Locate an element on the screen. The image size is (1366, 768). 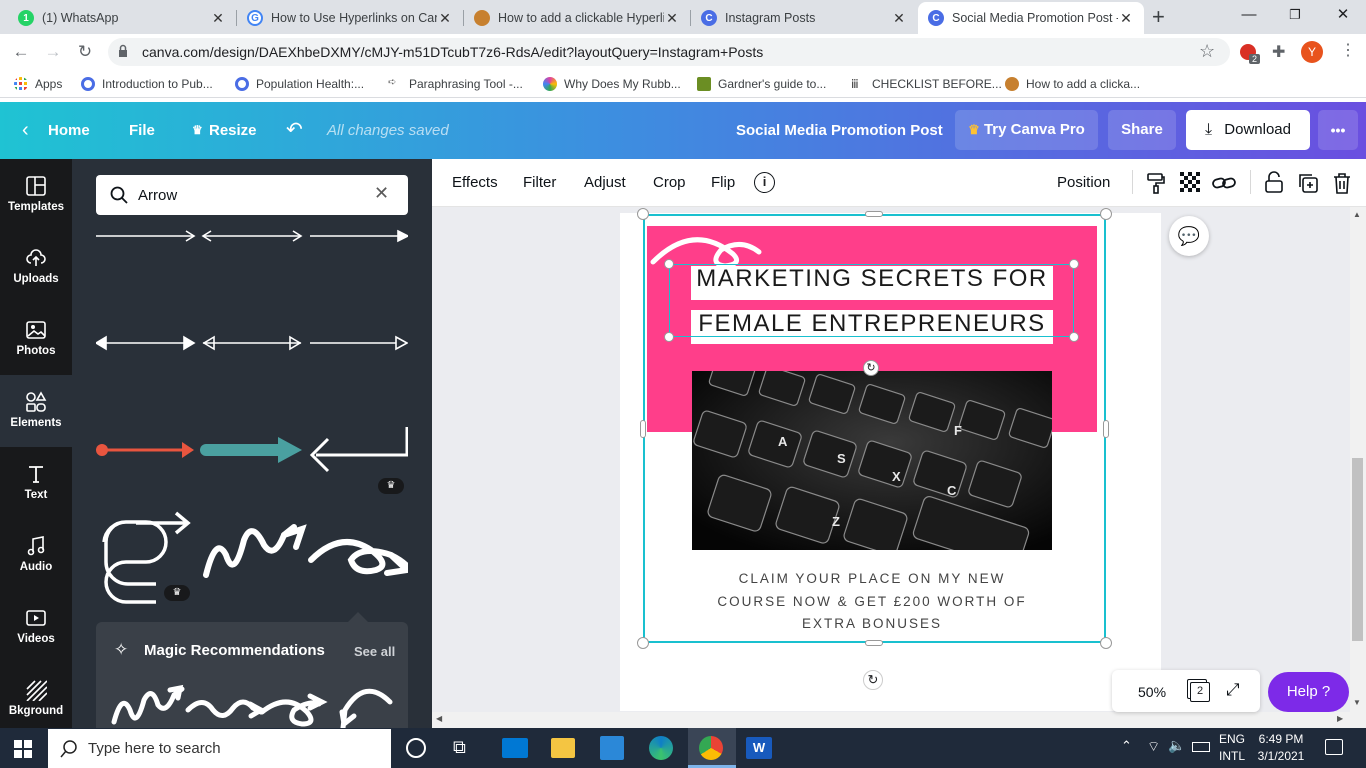
arrow-element-double-filled is located at coordinates (146, 343).